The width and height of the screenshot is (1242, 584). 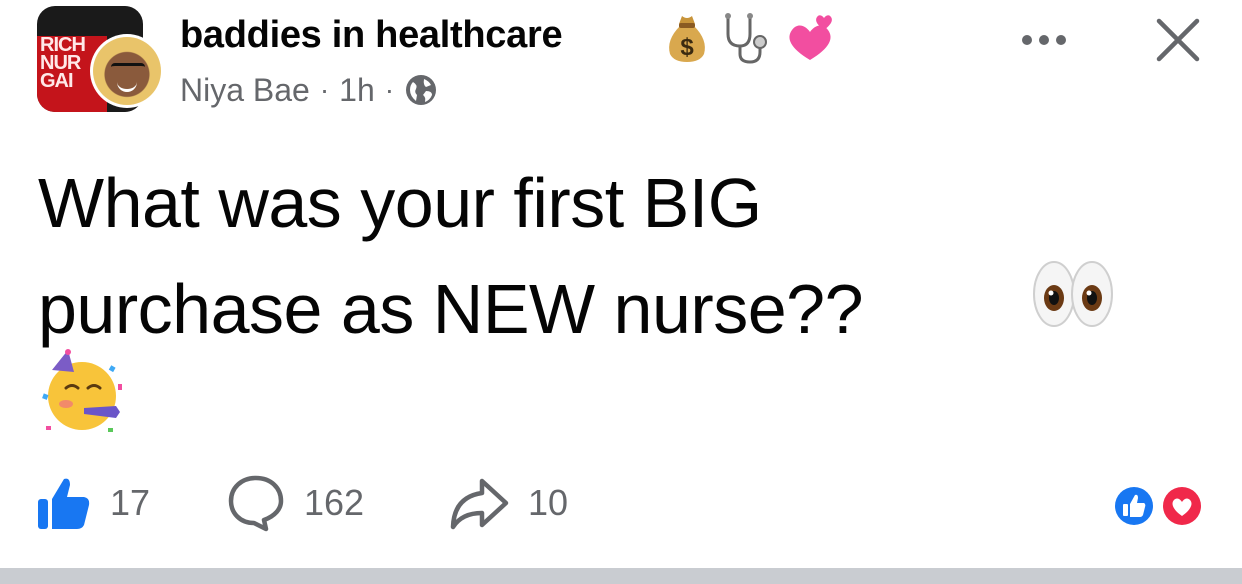 I want to click on thumbs-up-icon, so click(x=64, y=503).